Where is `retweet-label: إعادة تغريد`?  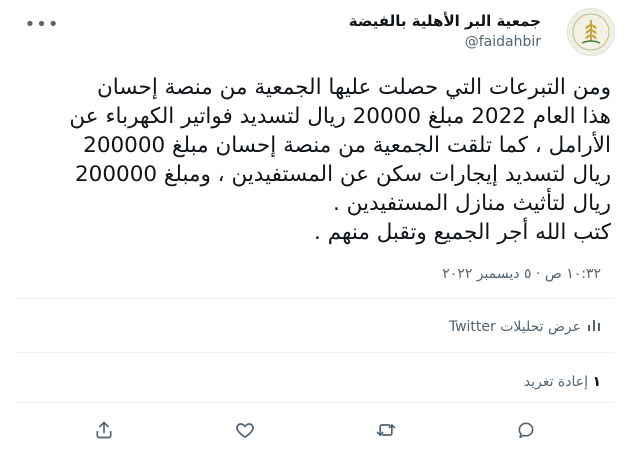 retweet-label: إعادة تغريد is located at coordinates (555, 382).